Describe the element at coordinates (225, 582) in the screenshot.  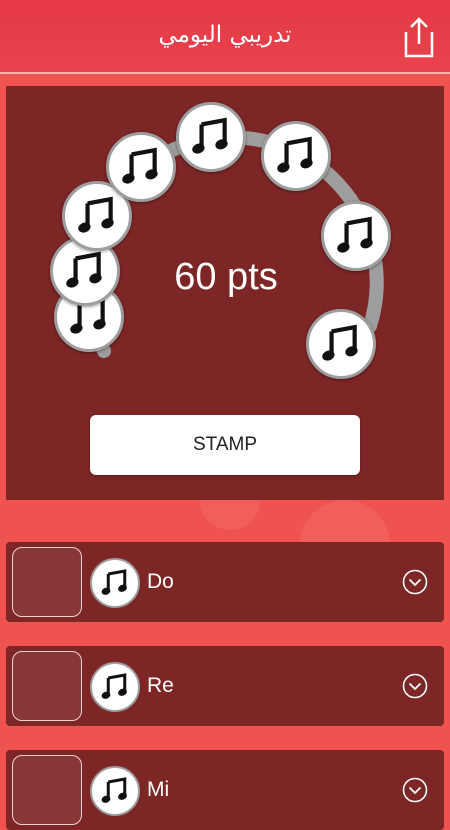
I see `list-item: Do` at that location.